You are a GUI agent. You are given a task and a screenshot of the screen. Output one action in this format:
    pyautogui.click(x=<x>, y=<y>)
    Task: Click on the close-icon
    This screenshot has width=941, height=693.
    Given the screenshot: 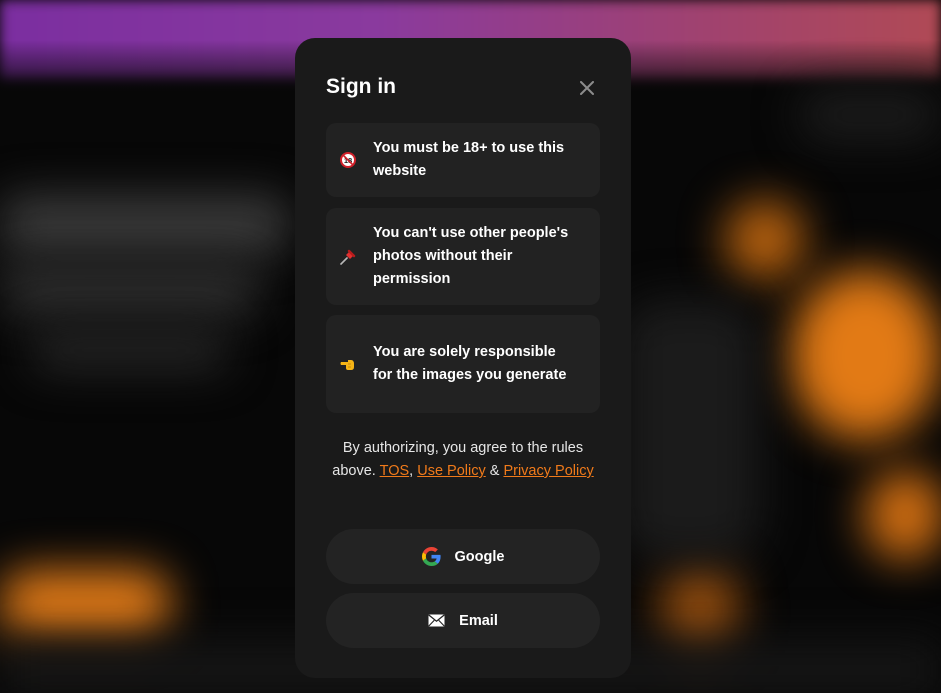 What is the action you would take?
    pyautogui.click(x=587, y=88)
    